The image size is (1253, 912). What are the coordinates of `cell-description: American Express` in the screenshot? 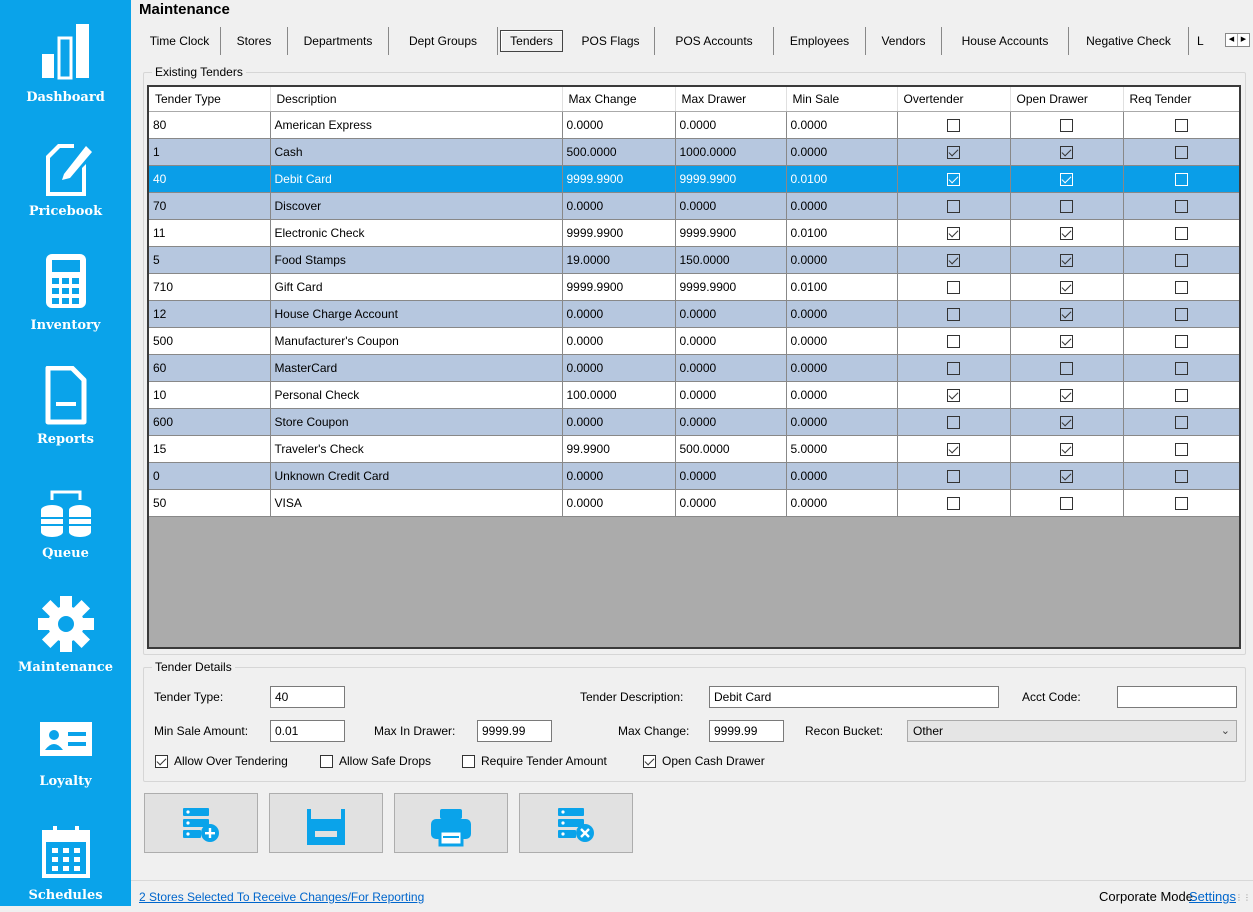 It's located at (416, 125).